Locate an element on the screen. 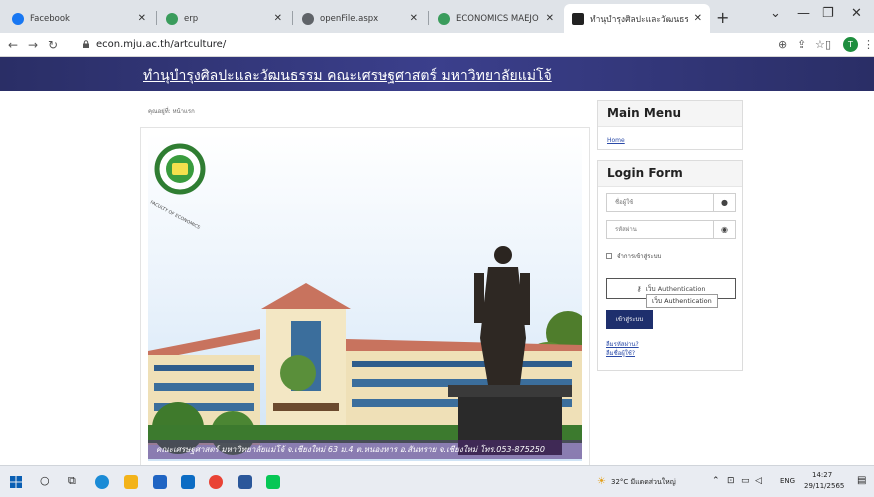 The height and width of the screenshot is (497, 874). notifications-icon: ▤ is located at coordinates (861, 480).